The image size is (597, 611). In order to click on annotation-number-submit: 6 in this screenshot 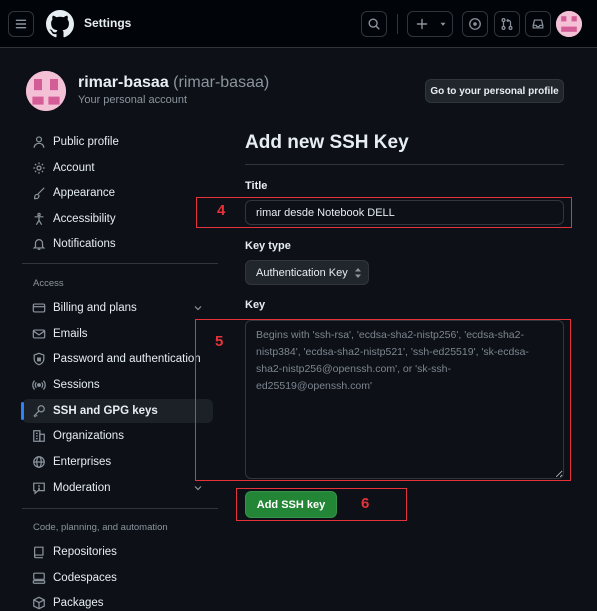, I will do `click(365, 503)`.